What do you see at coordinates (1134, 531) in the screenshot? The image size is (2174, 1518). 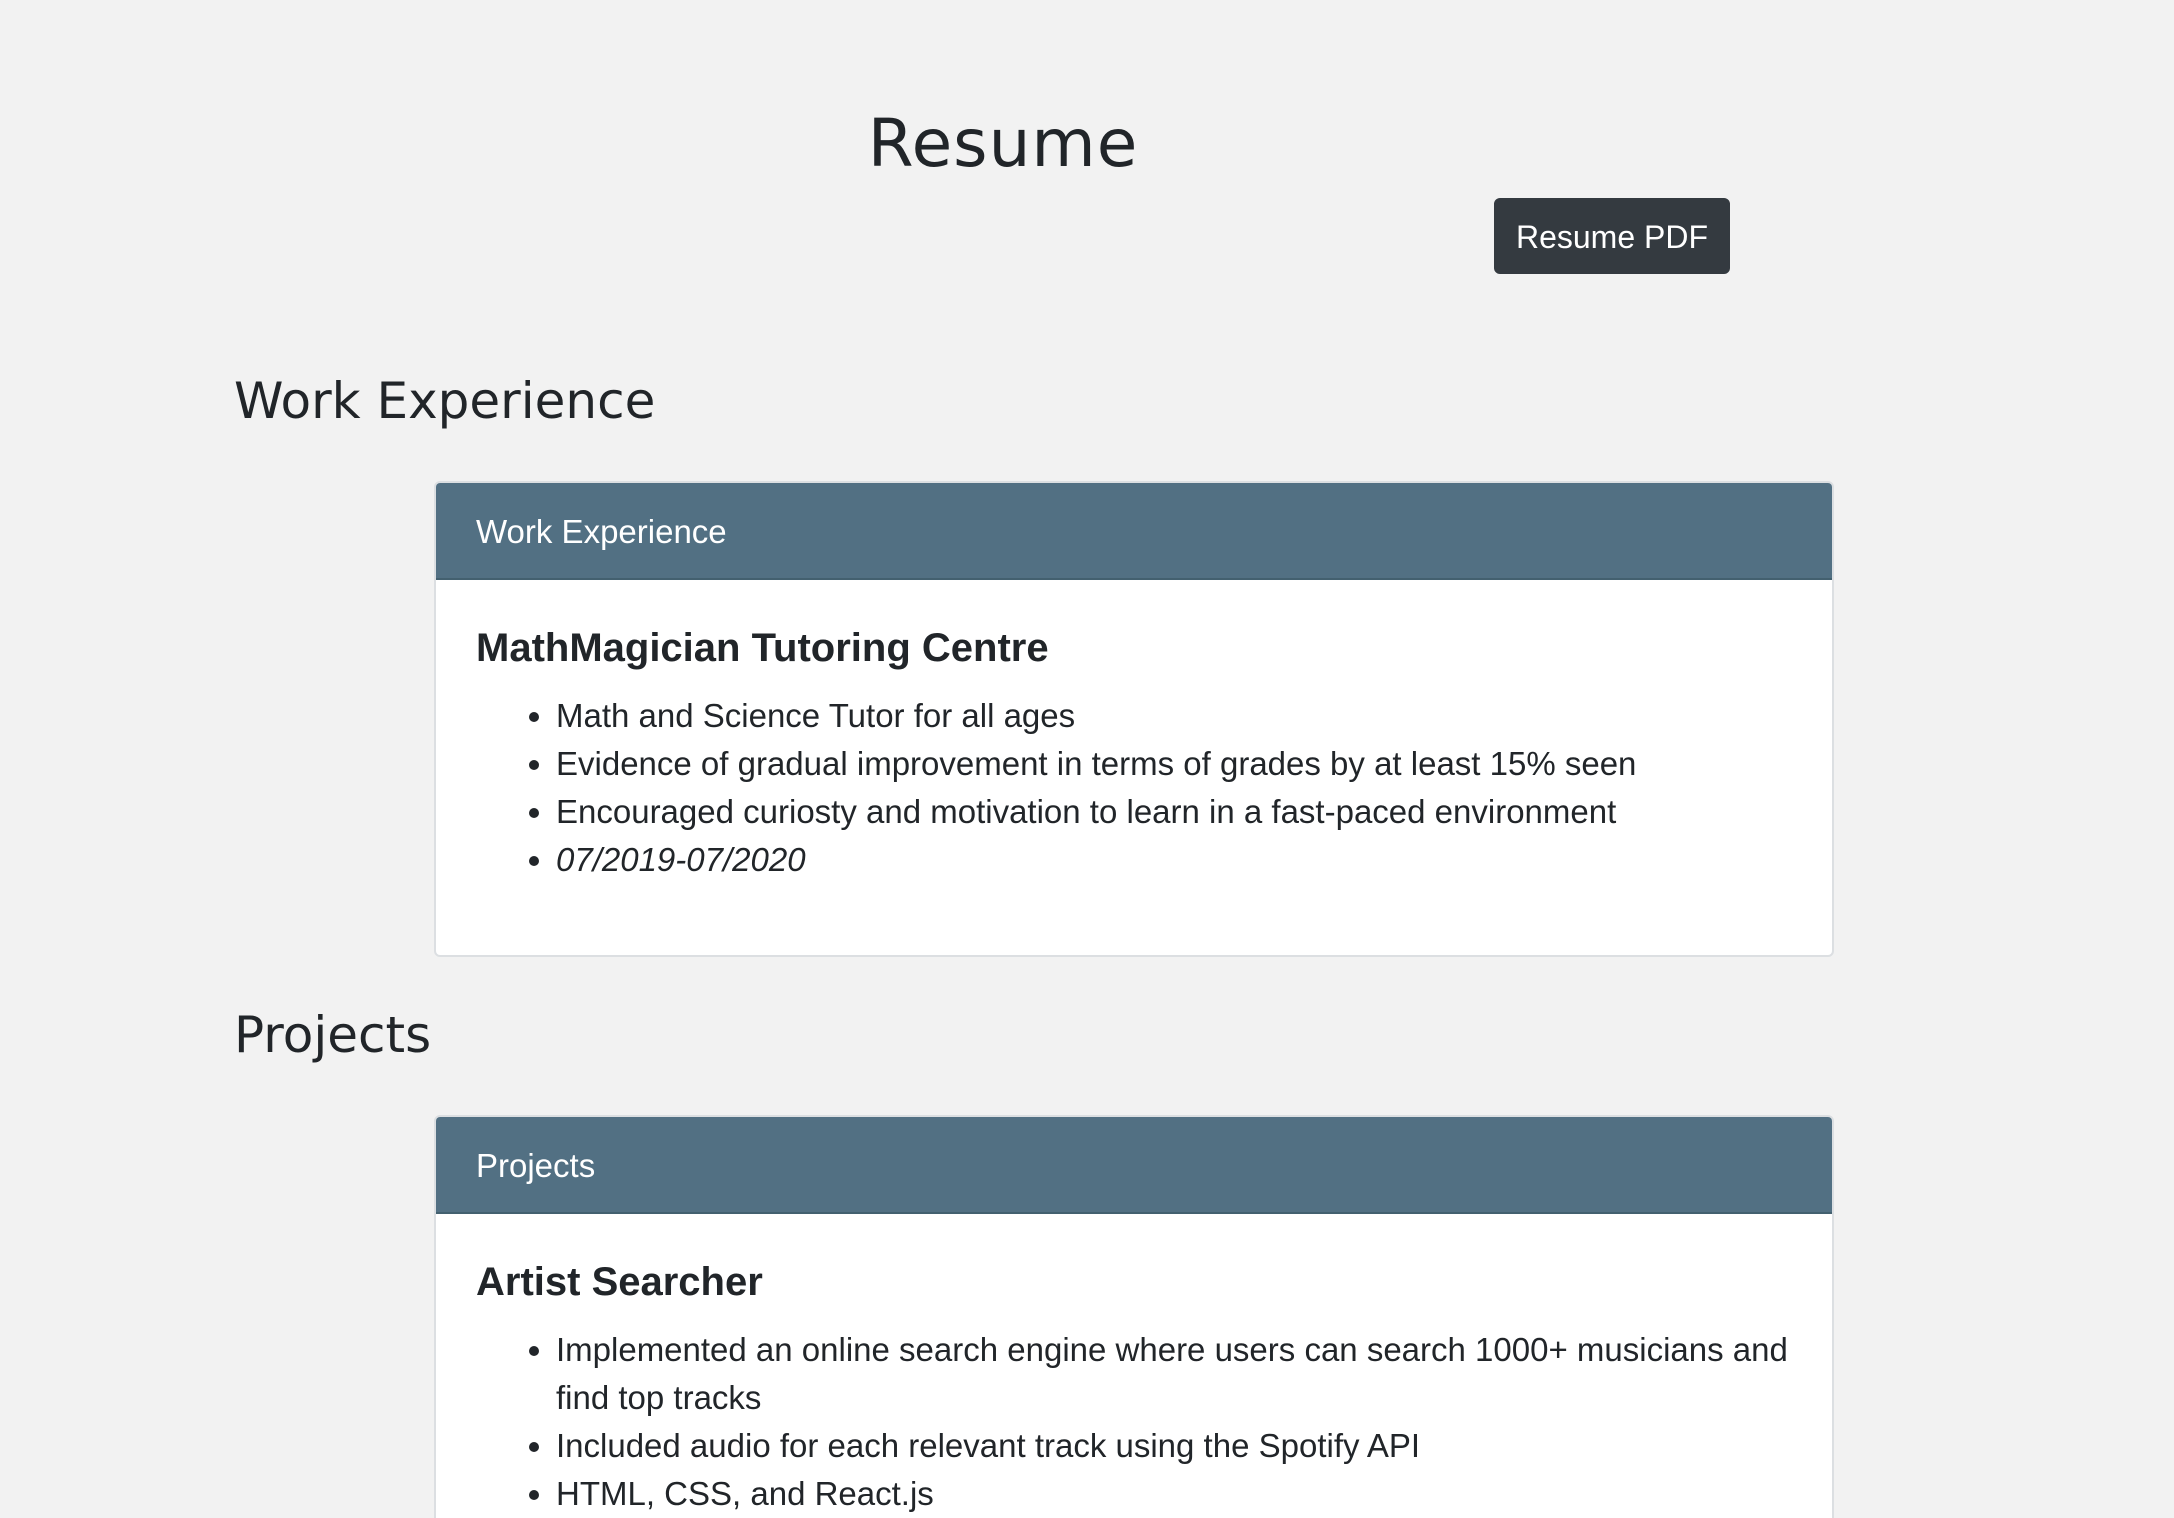 I see `work-experience-card-header: Work Experience` at bounding box center [1134, 531].